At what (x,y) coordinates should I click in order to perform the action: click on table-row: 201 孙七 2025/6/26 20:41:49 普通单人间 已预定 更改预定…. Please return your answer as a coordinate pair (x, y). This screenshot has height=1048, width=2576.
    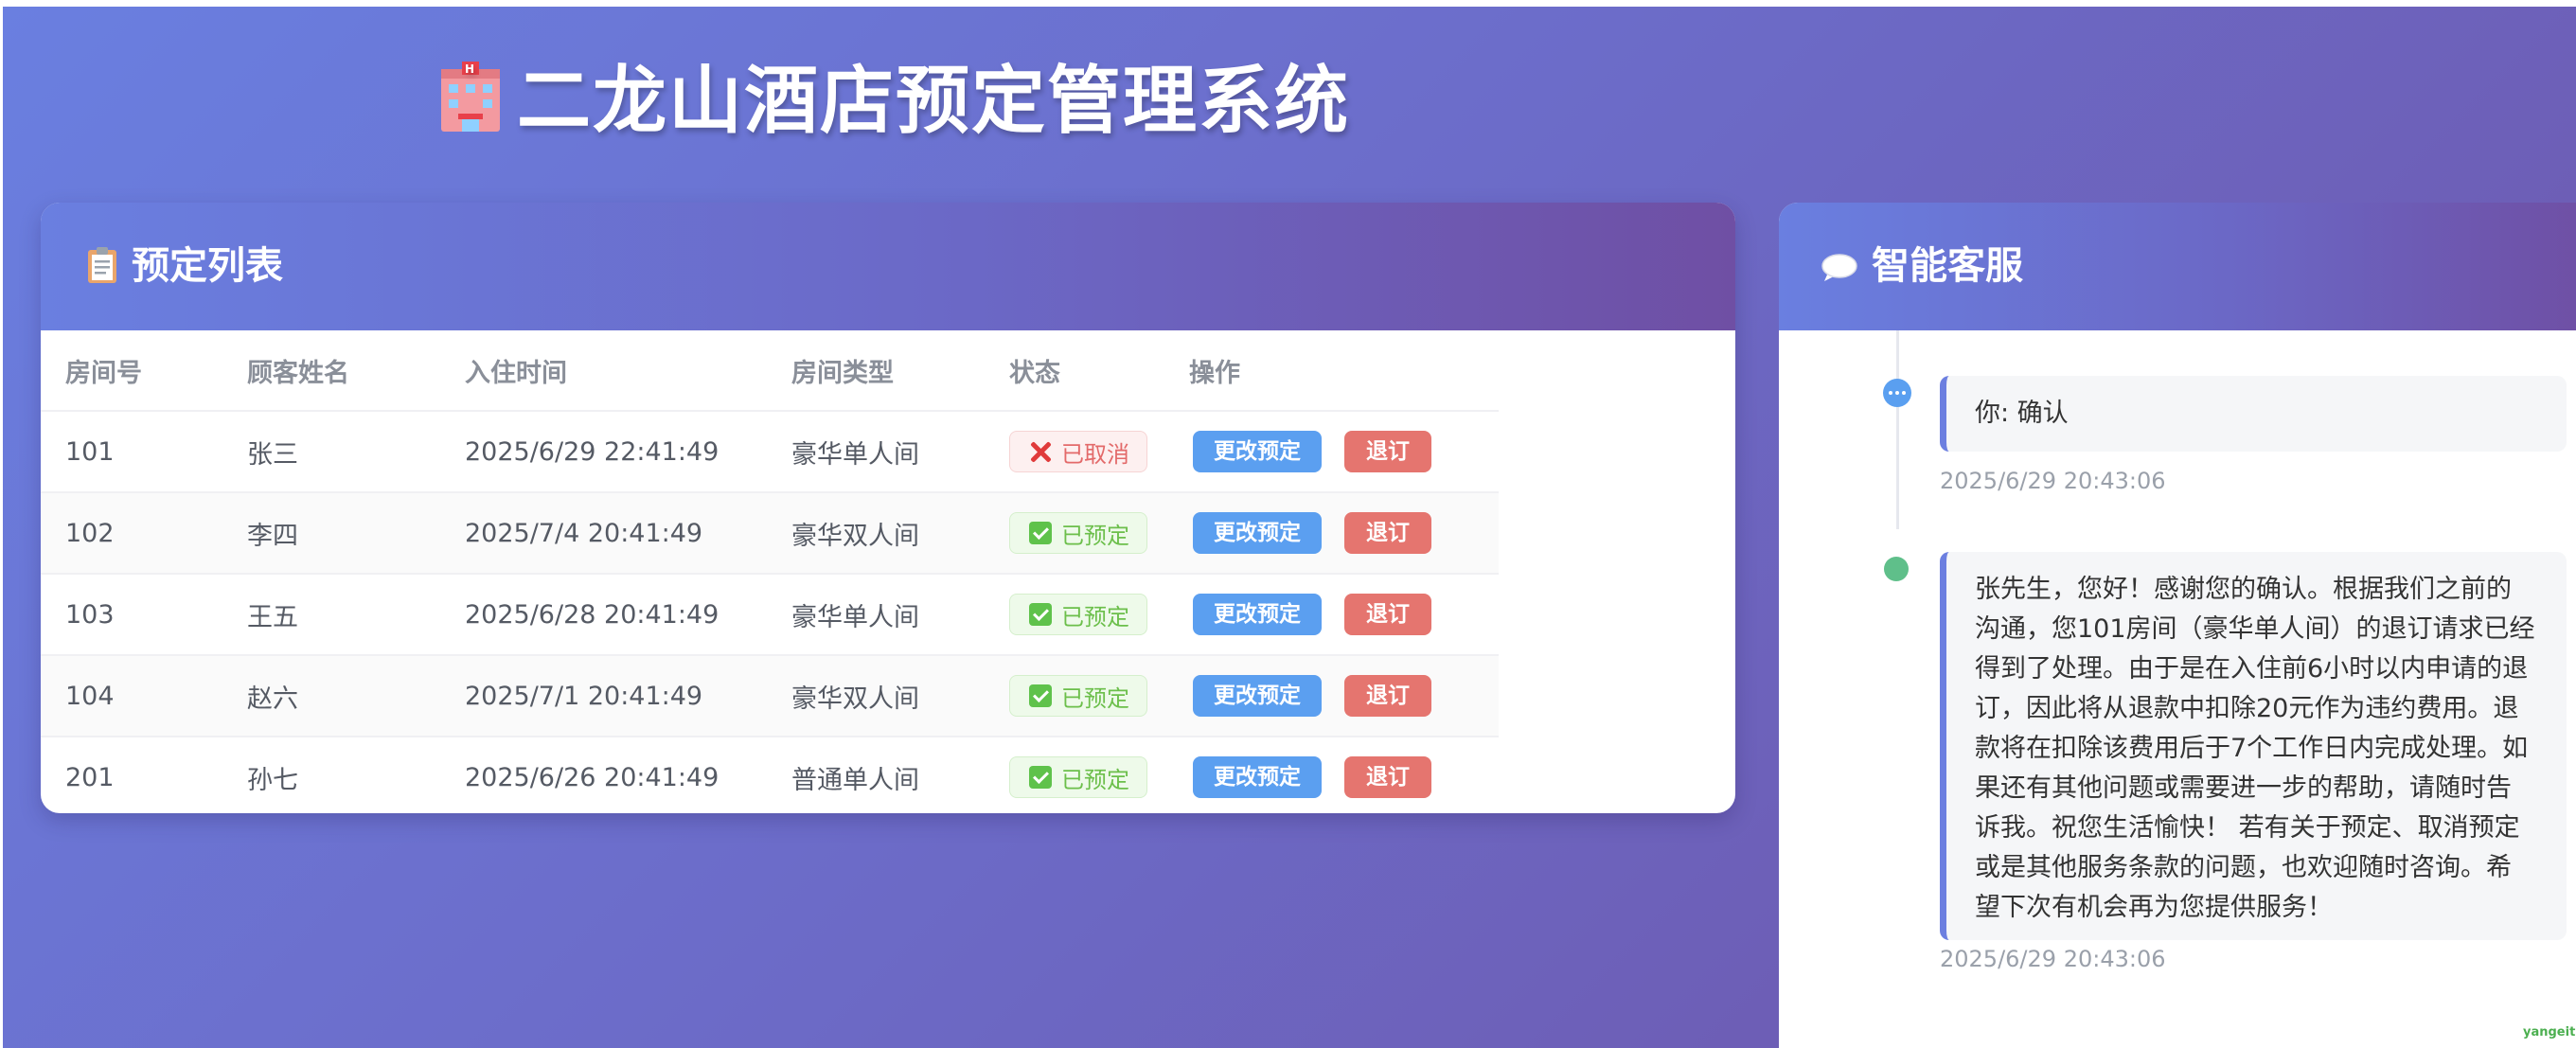
    Looking at the image, I should click on (770, 775).